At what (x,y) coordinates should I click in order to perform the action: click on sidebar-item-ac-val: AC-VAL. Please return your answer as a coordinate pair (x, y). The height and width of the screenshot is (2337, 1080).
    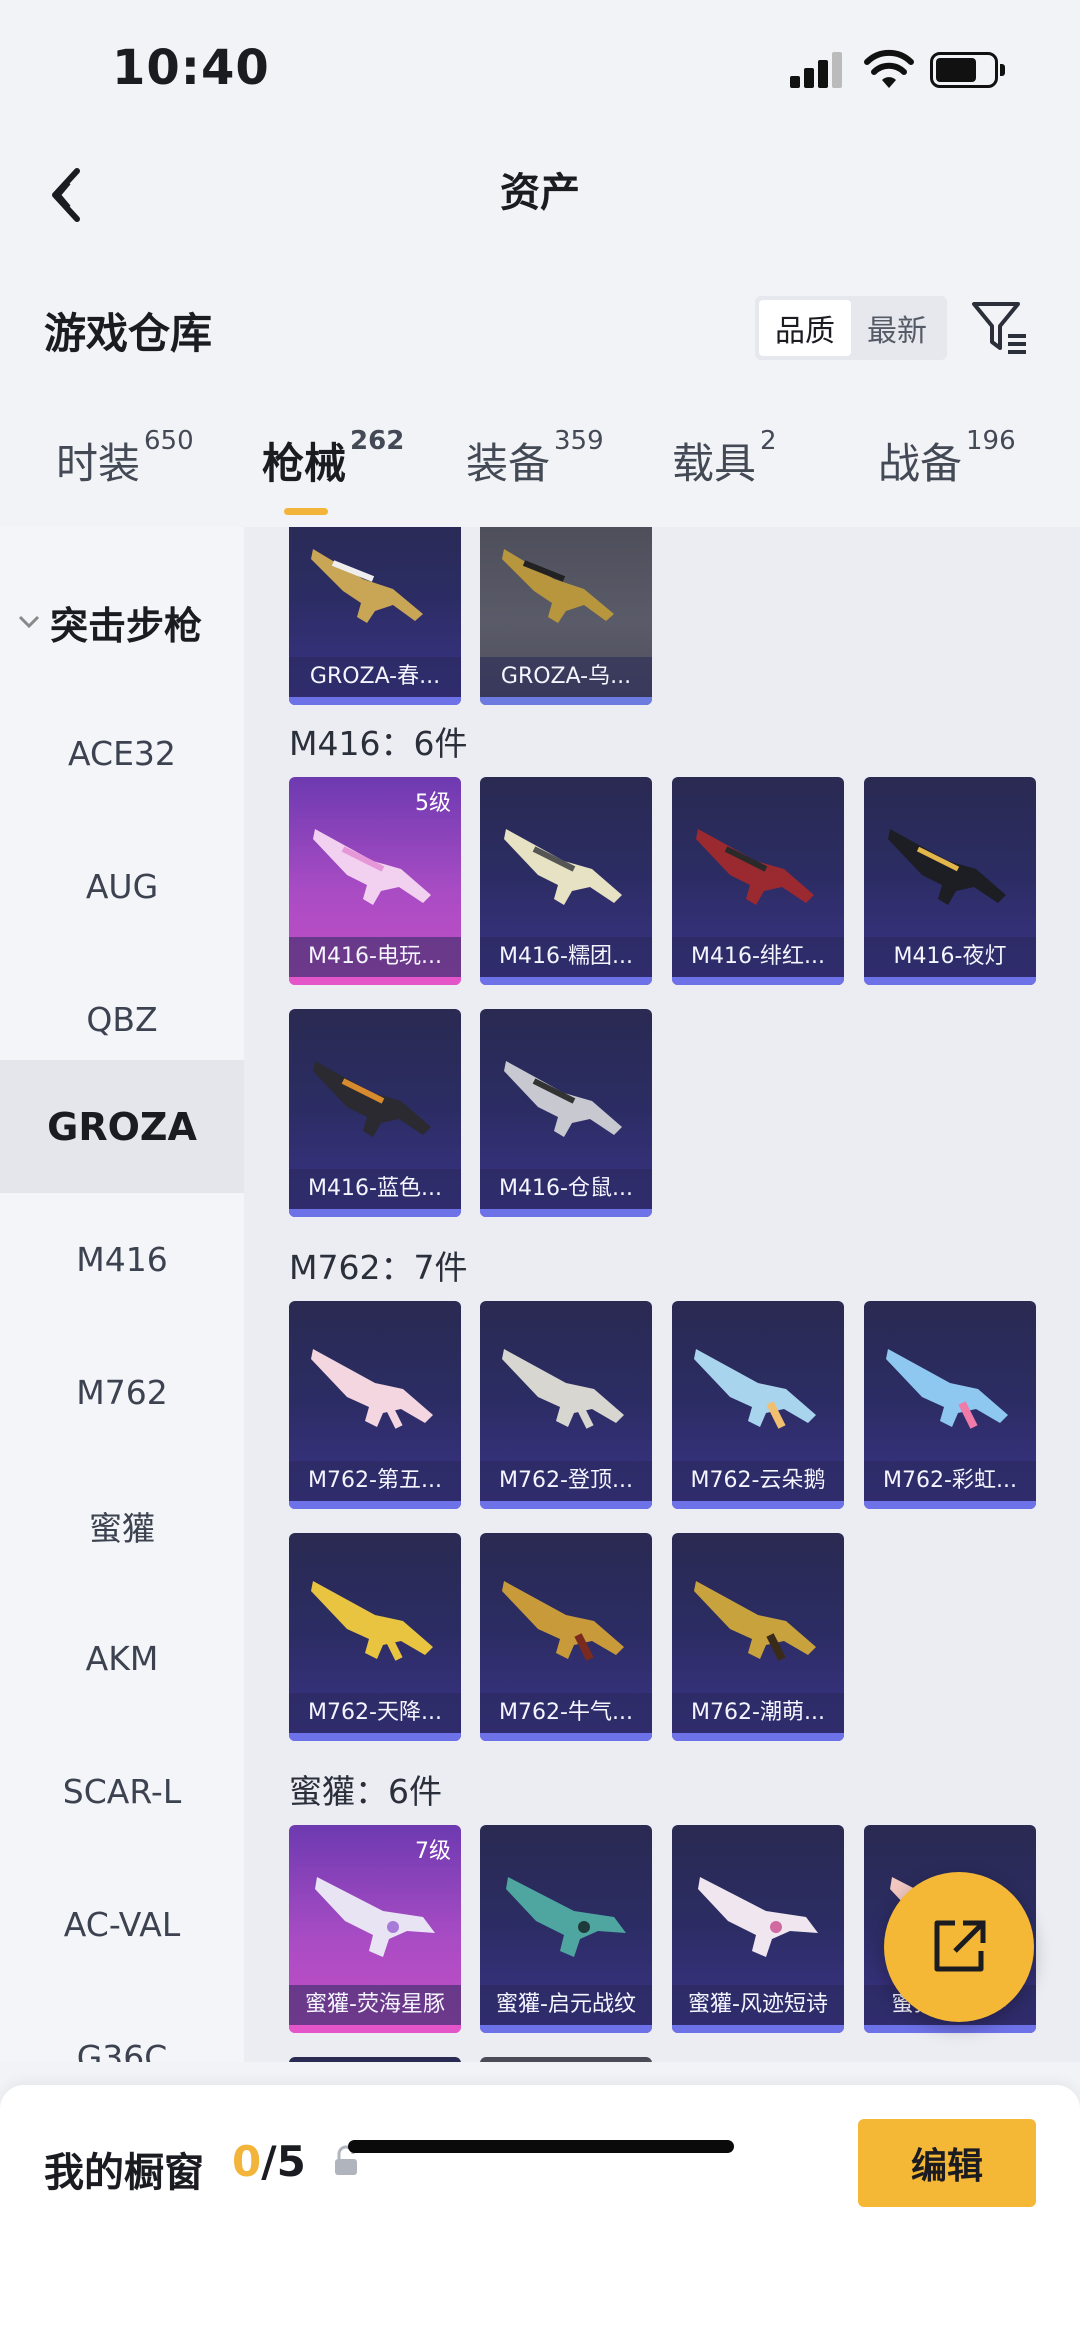
    Looking at the image, I should click on (122, 1924).